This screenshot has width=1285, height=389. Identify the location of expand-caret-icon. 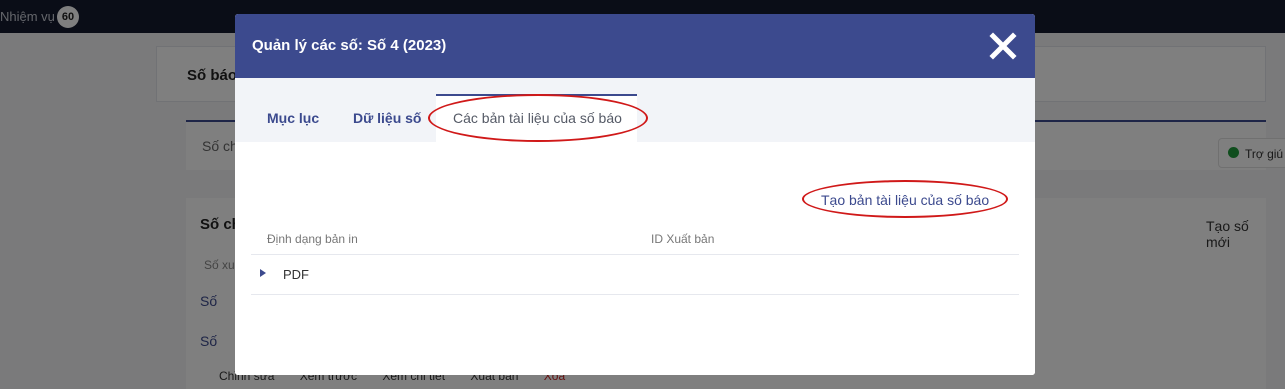
(263, 273).